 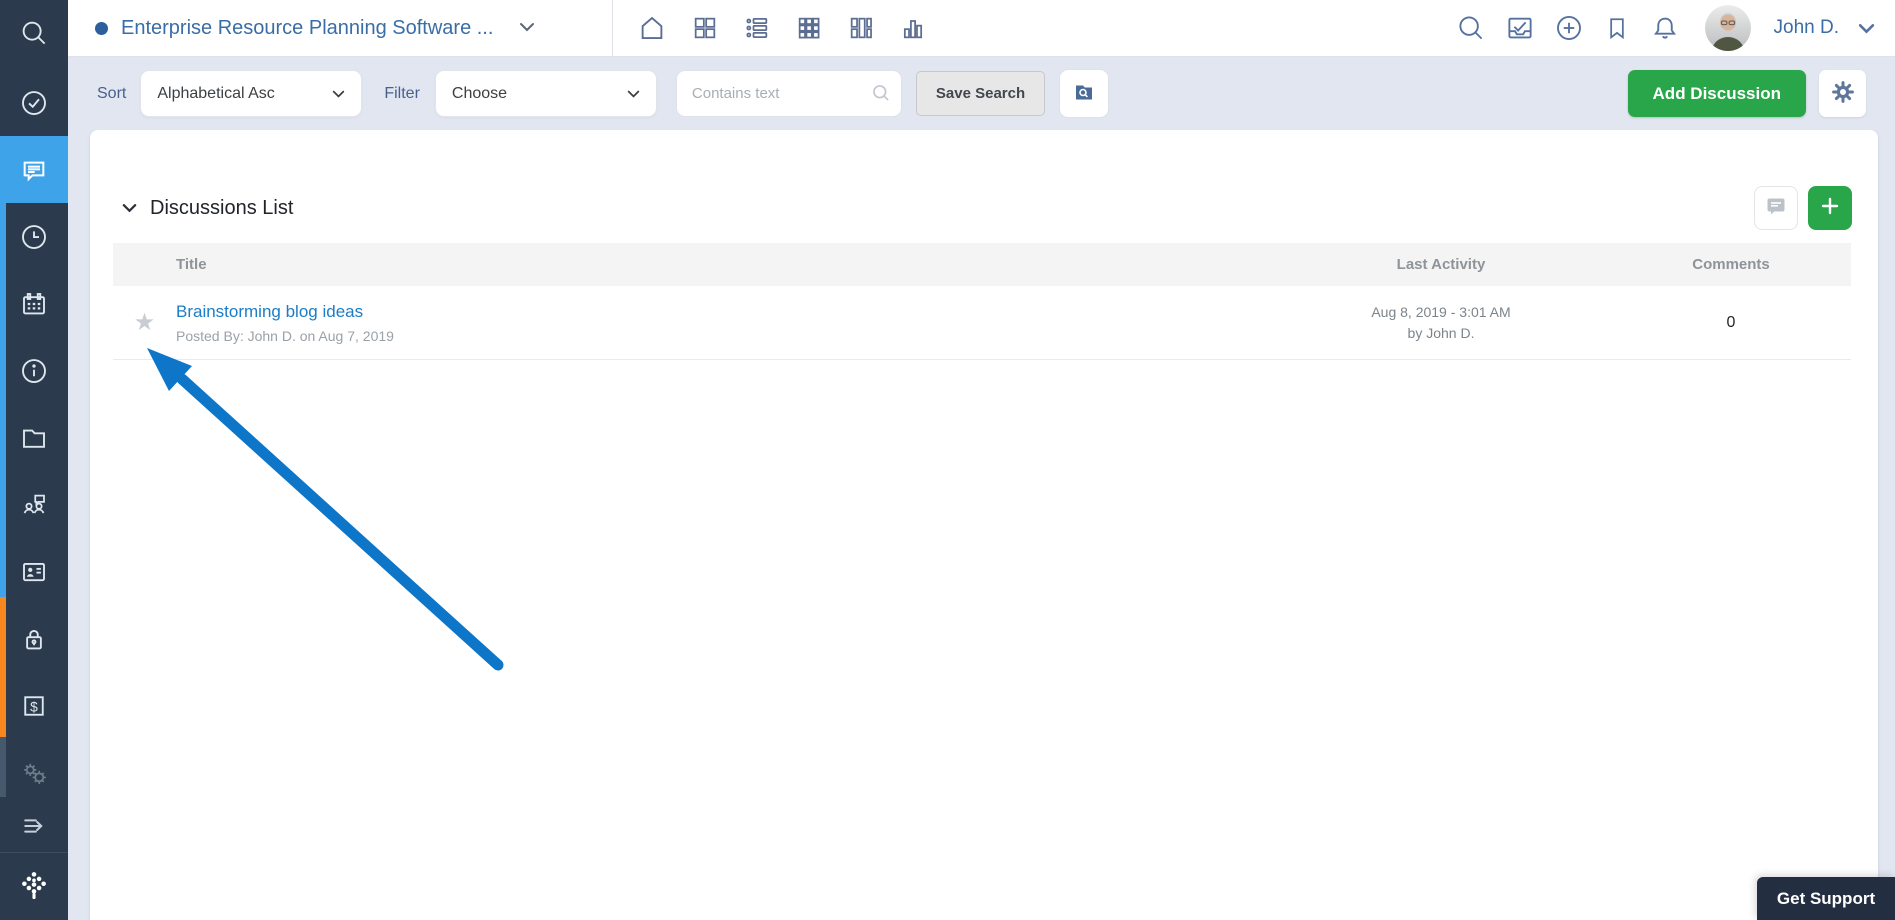 I want to click on sidebar-item-expenses: $, so click(x=34, y=706).